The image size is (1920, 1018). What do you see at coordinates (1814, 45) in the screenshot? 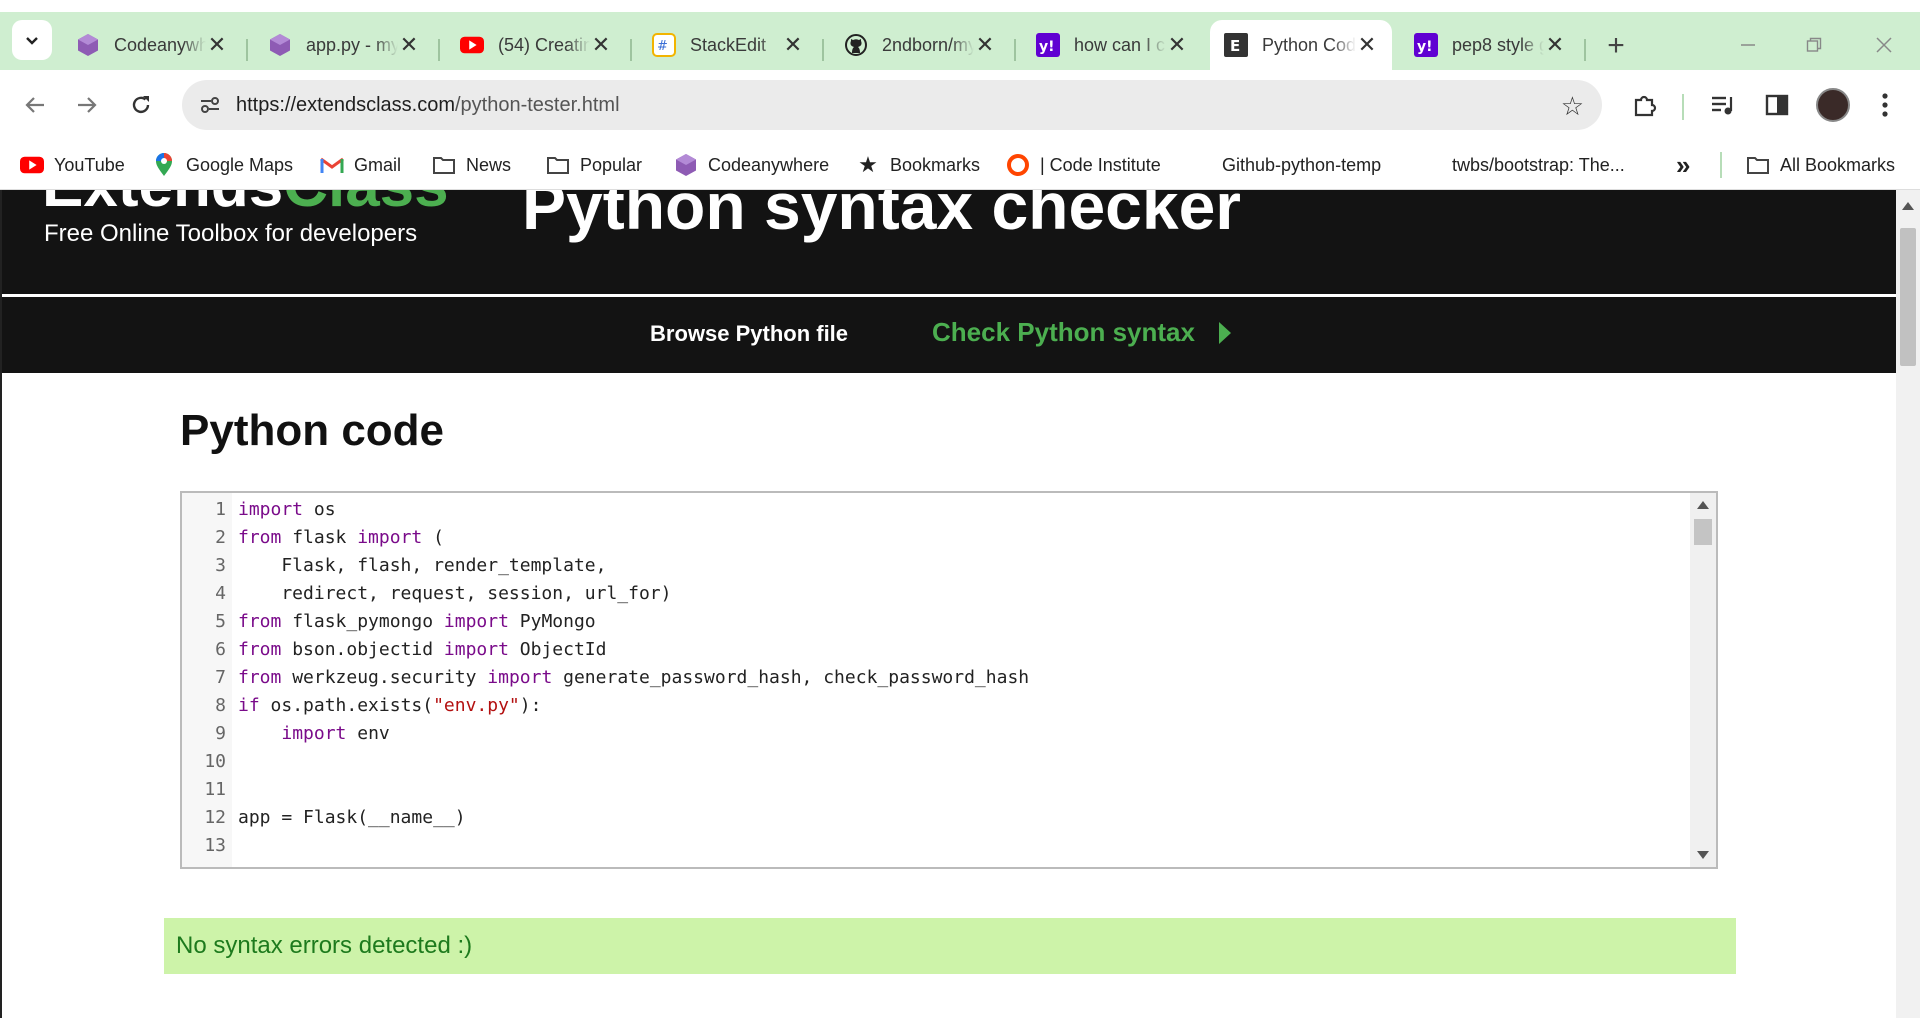
I see `restore-button` at bounding box center [1814, 45].